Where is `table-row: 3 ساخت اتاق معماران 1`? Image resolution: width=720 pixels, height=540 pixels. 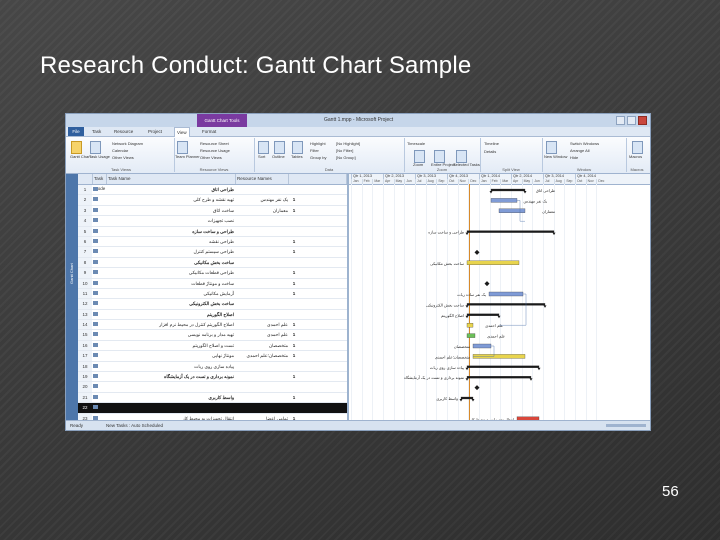
table-row: 3 ساخت اتاق معماران 1 is located at coordinates (212, 211).